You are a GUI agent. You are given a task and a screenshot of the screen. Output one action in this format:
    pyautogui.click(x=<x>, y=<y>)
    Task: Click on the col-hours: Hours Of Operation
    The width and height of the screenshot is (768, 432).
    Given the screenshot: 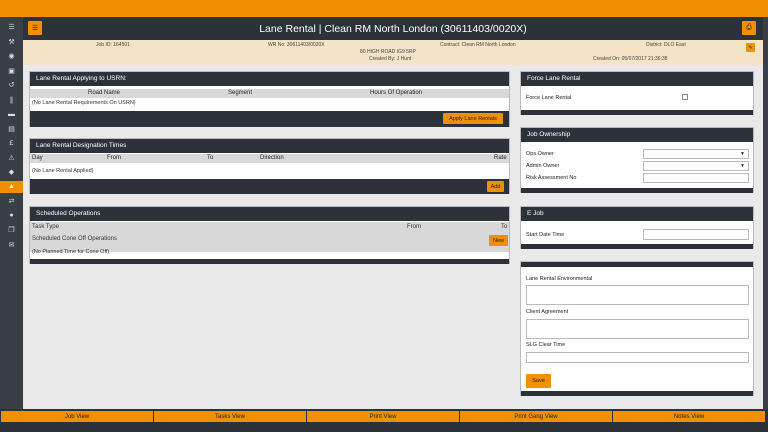 What is the action you would take?
    pyautogui.click(x=396, y=93)
    